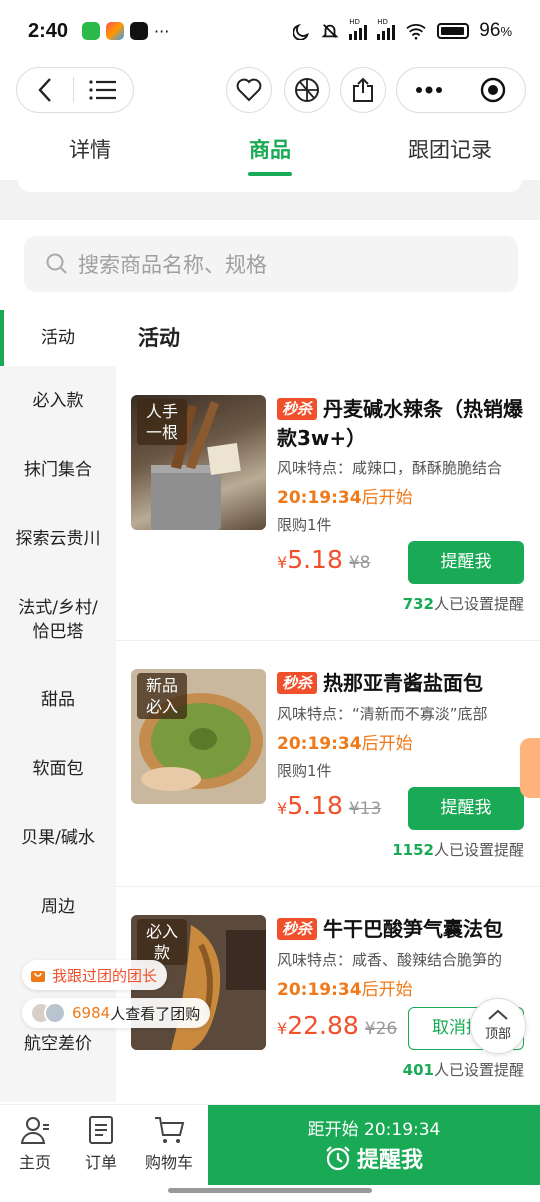 This screenshot has height=1202, width=540. I want to click on tab-products: 商品, so click(270, 150).